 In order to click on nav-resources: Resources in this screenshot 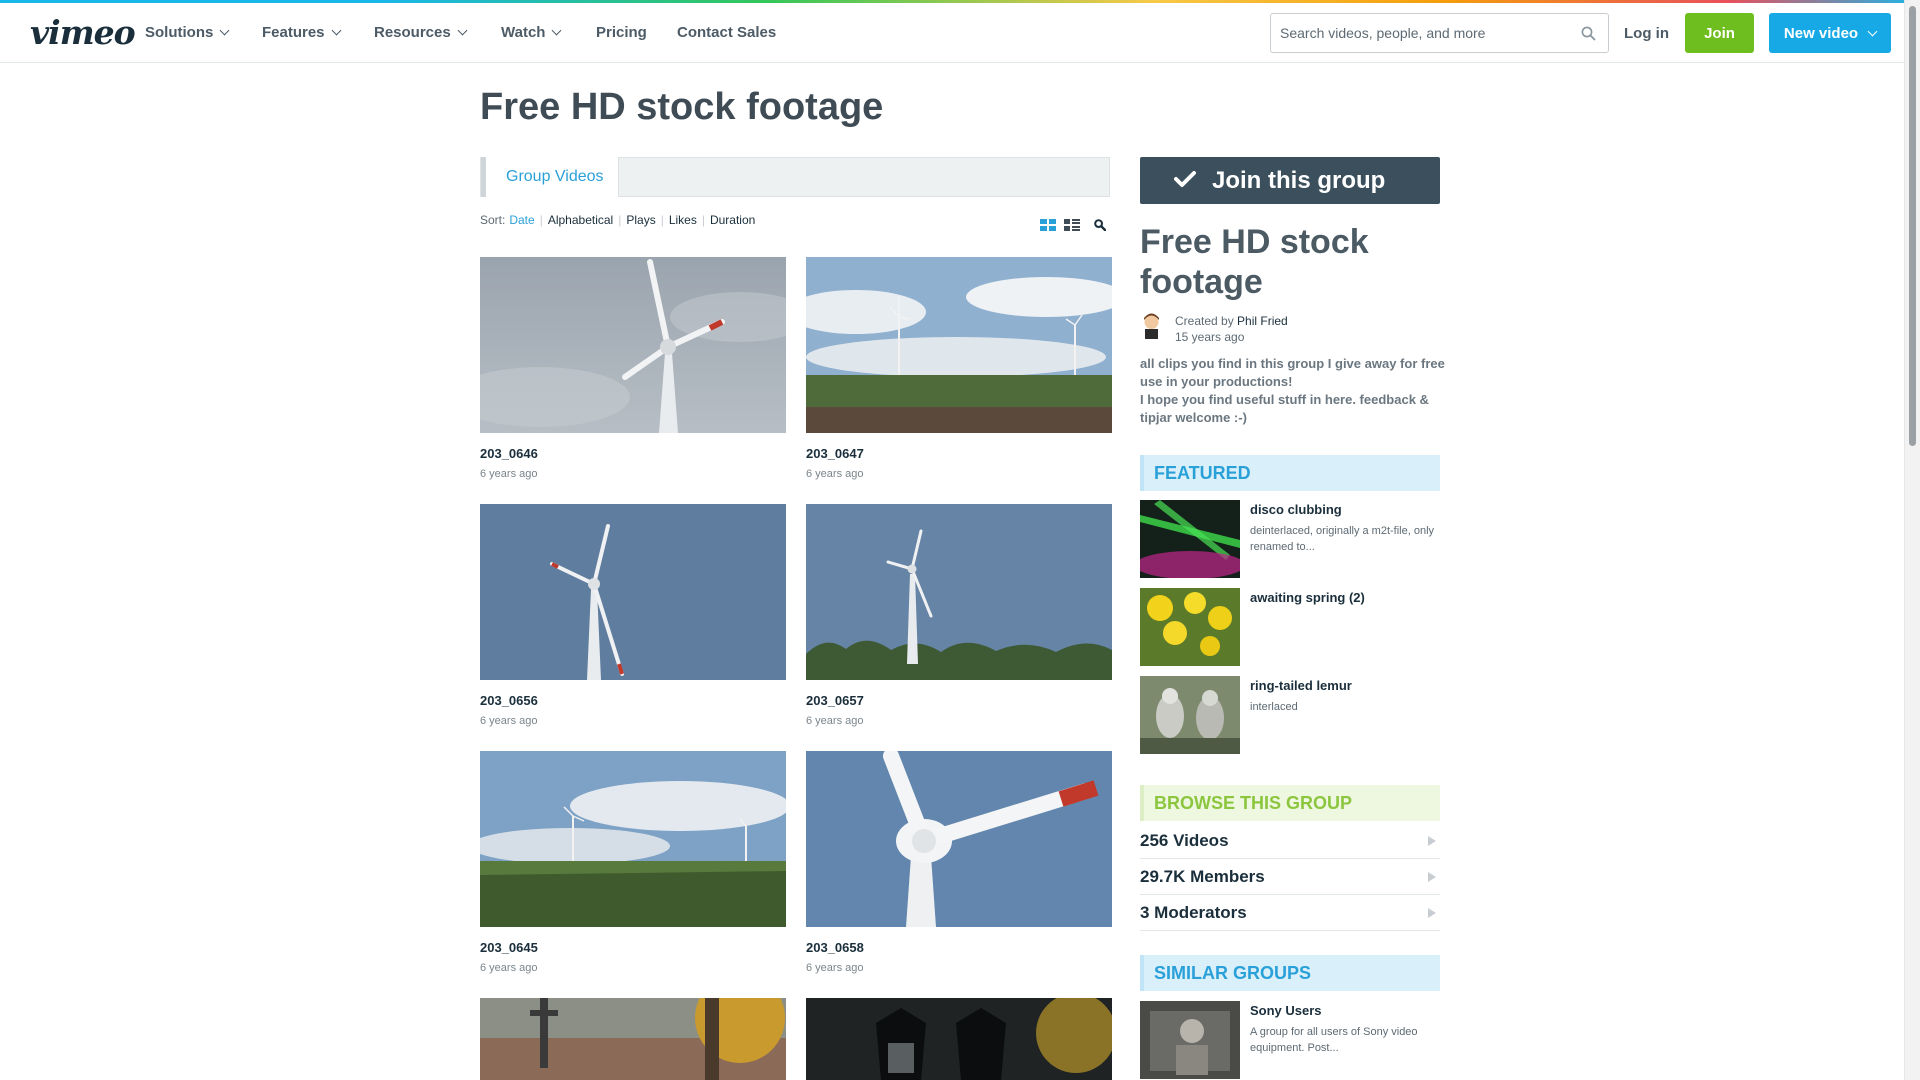, I will do `click(421, 32)`.